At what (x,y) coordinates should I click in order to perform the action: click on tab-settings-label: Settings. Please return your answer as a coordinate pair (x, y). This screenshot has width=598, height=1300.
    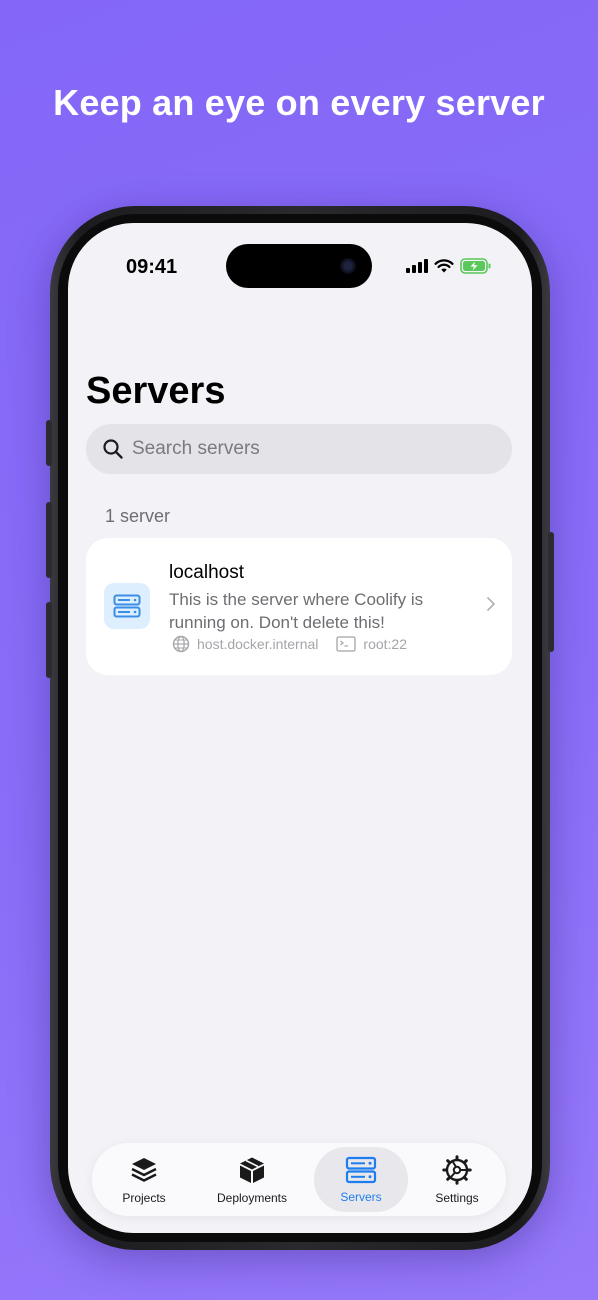
    Looking at the image, I should click on (457, 1197).